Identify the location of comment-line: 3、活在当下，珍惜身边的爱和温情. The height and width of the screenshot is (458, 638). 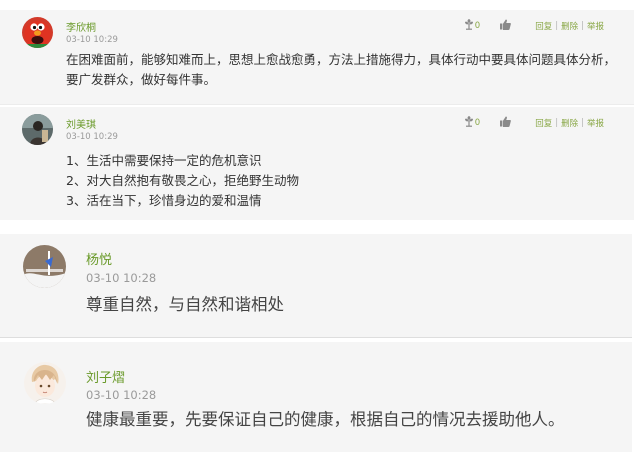
(164, 200).